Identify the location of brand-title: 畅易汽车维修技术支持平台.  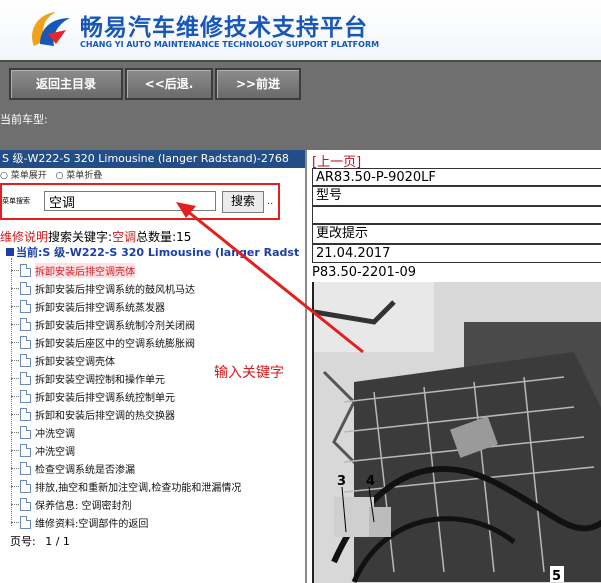
(224, 28).